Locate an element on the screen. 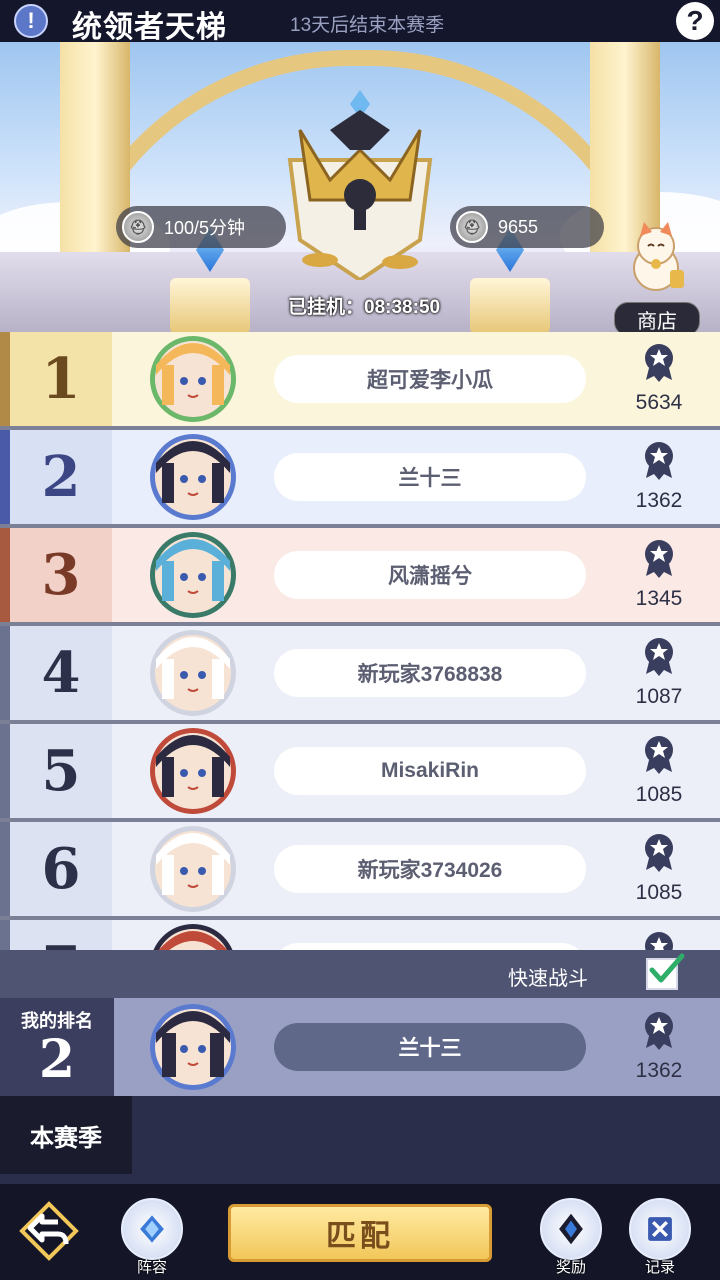 The height and width of the screenshot is (1280, 720). ranking-row: 2 兰十三 1362 is located at coordinates (360, 477).